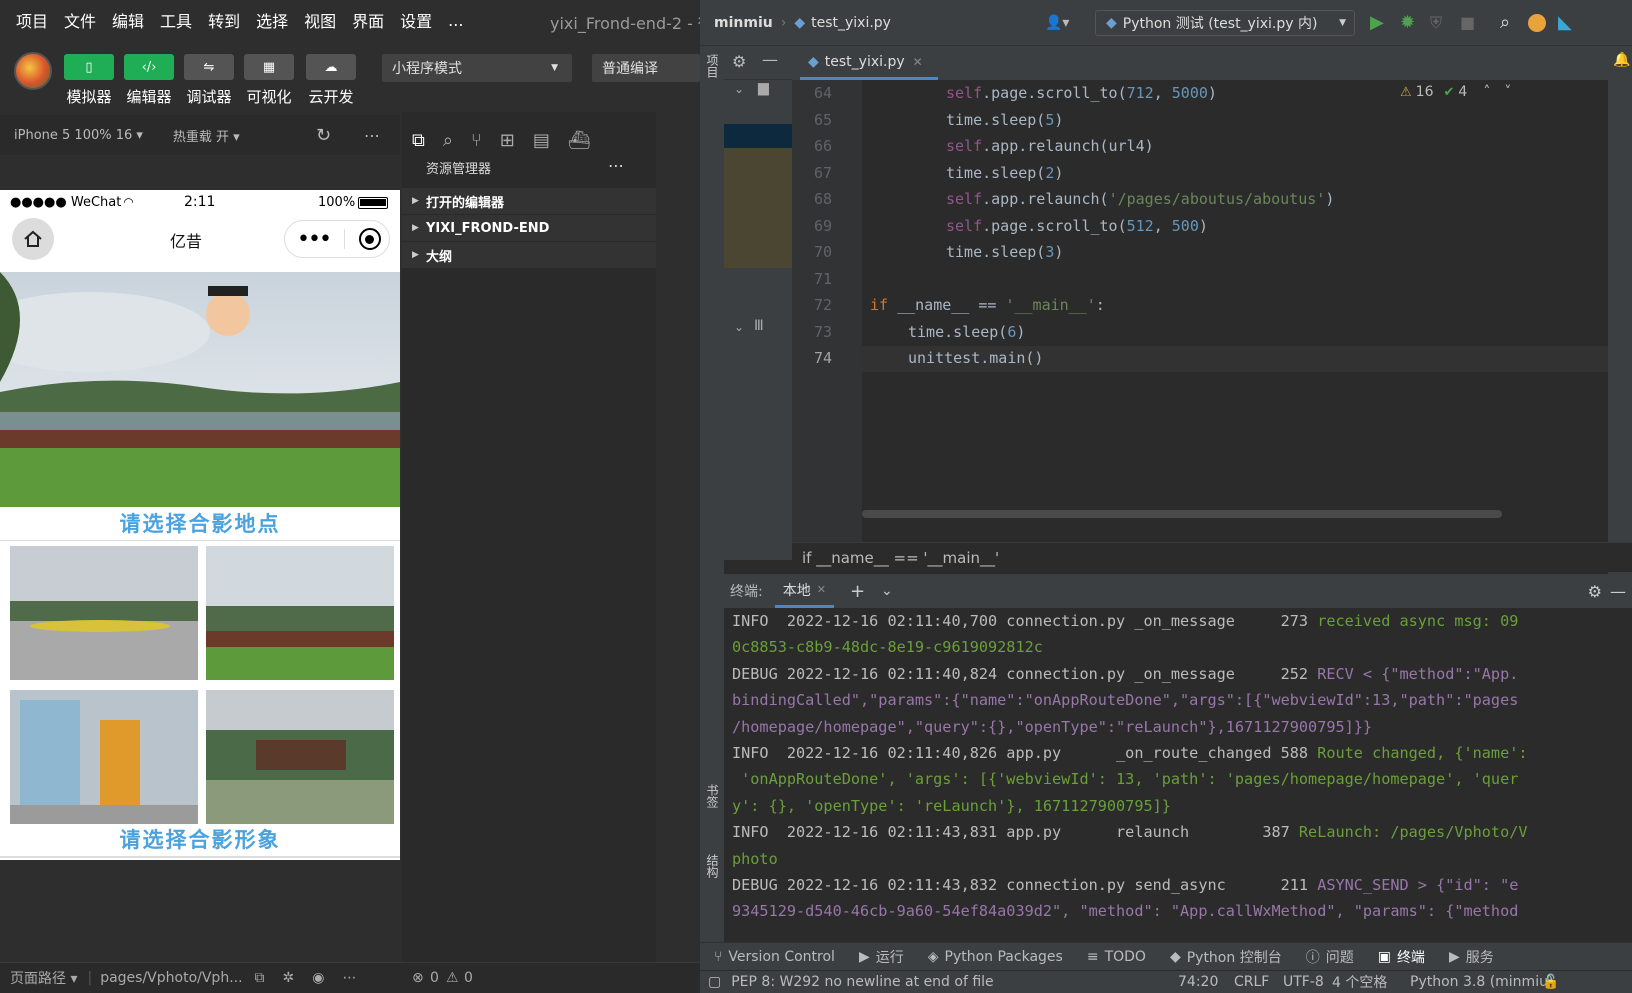 The image size is (1632, 993). I want to click on file-encoding: UTF-8, so click(1303, 982).